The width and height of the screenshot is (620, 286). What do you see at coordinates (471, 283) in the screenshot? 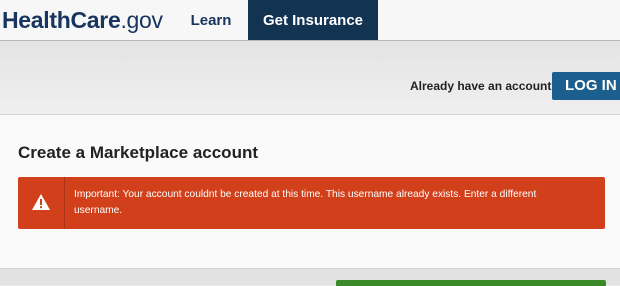
I see `primary-action-button` at bounding box center [471, 283].